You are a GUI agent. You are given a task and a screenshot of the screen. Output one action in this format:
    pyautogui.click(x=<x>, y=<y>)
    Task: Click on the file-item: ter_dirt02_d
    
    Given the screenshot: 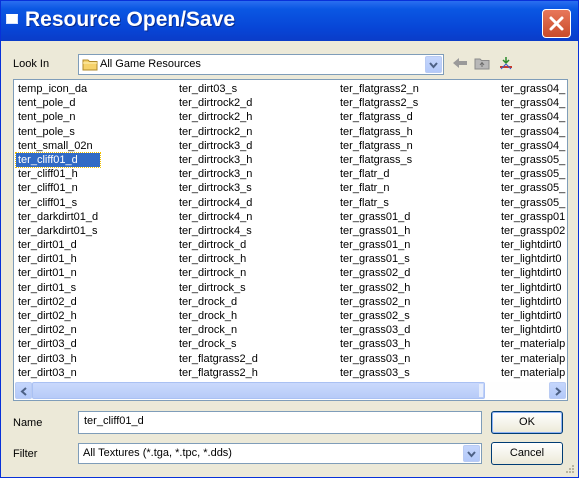 What is the action you would take?
    pyautogui.click(x=58, y=302)
    